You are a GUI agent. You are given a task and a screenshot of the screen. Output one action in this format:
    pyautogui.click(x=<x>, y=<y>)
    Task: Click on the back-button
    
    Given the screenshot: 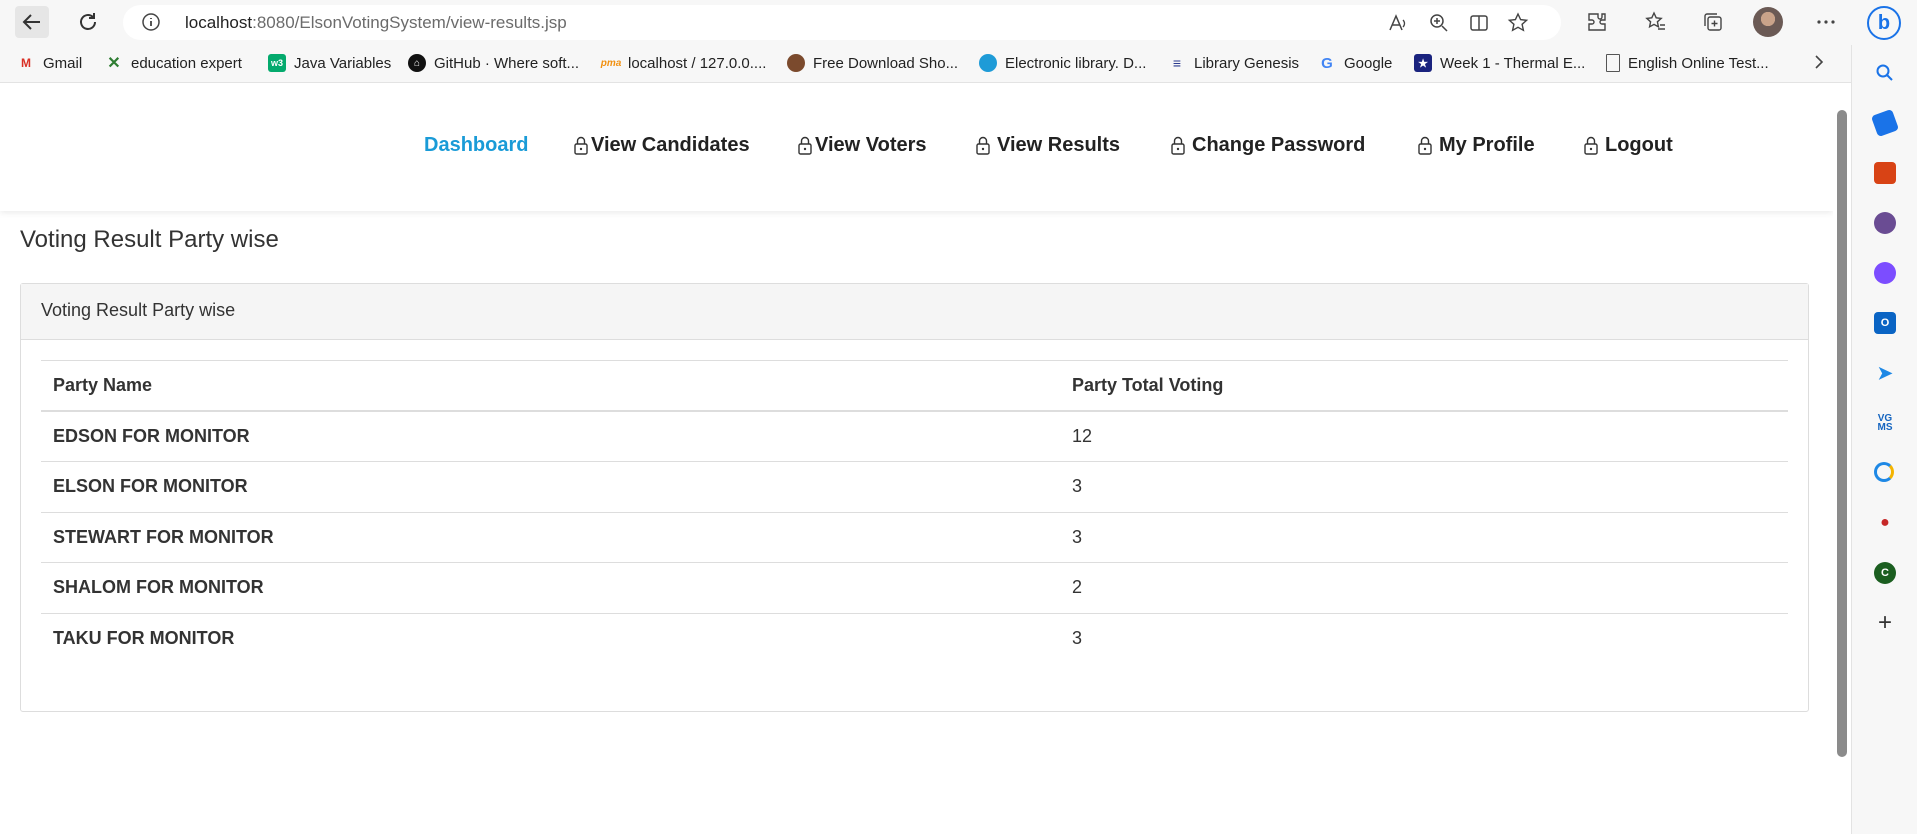 What is the action you would take?
    pyautogui.click(x=32, y=22)
    